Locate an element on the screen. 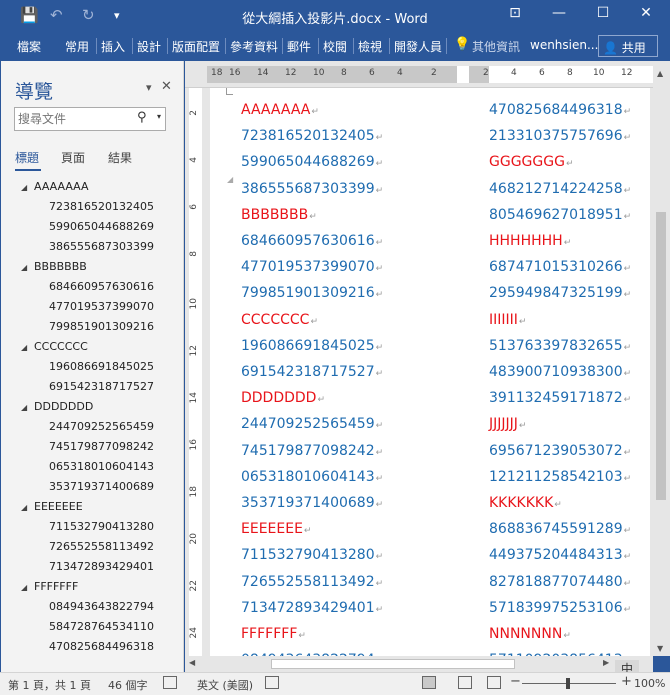 This screenshot has height=695, width=670. doc-line-text: 196086691845025 is located at coordinates (312, 347).